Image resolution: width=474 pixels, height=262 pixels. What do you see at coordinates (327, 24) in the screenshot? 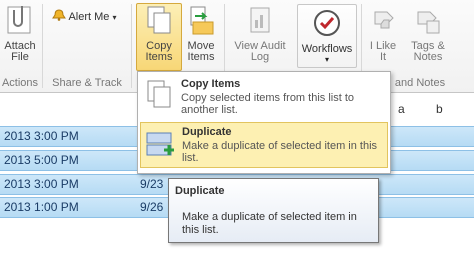
I see `workflows-icon` at bounding box center [327, 24].